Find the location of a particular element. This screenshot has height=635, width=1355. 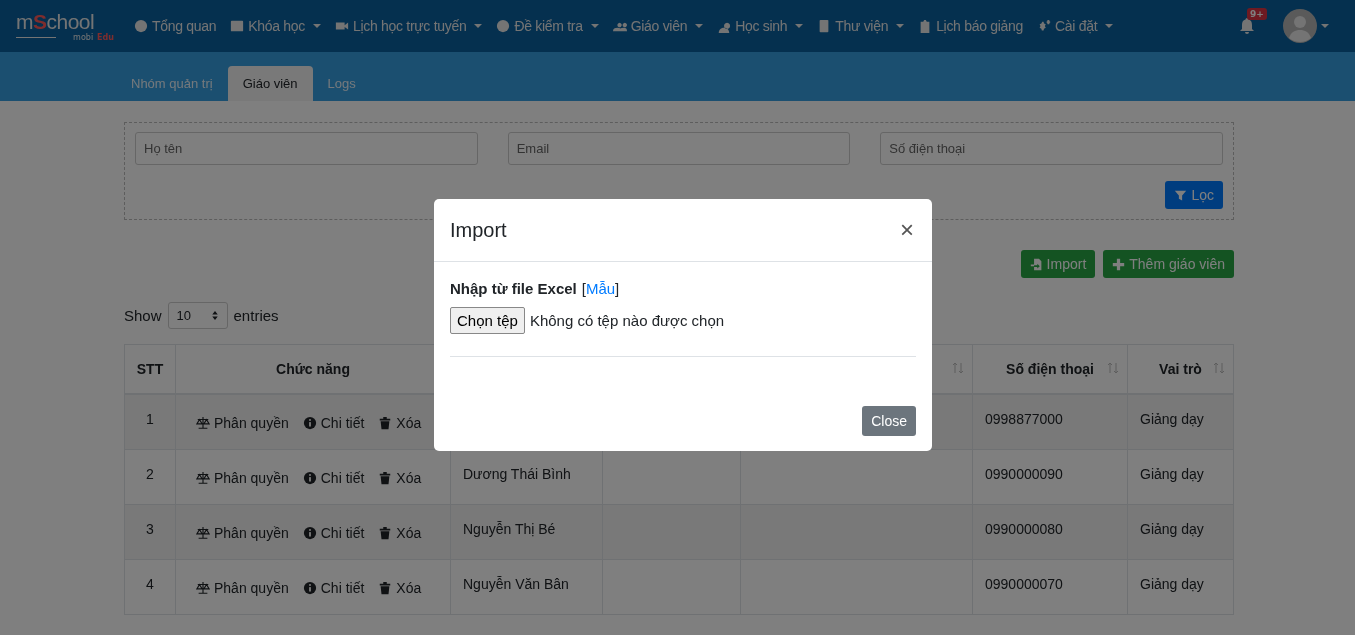

nav-menu-item: Cài đặt is located at coordinates (1075, 26).